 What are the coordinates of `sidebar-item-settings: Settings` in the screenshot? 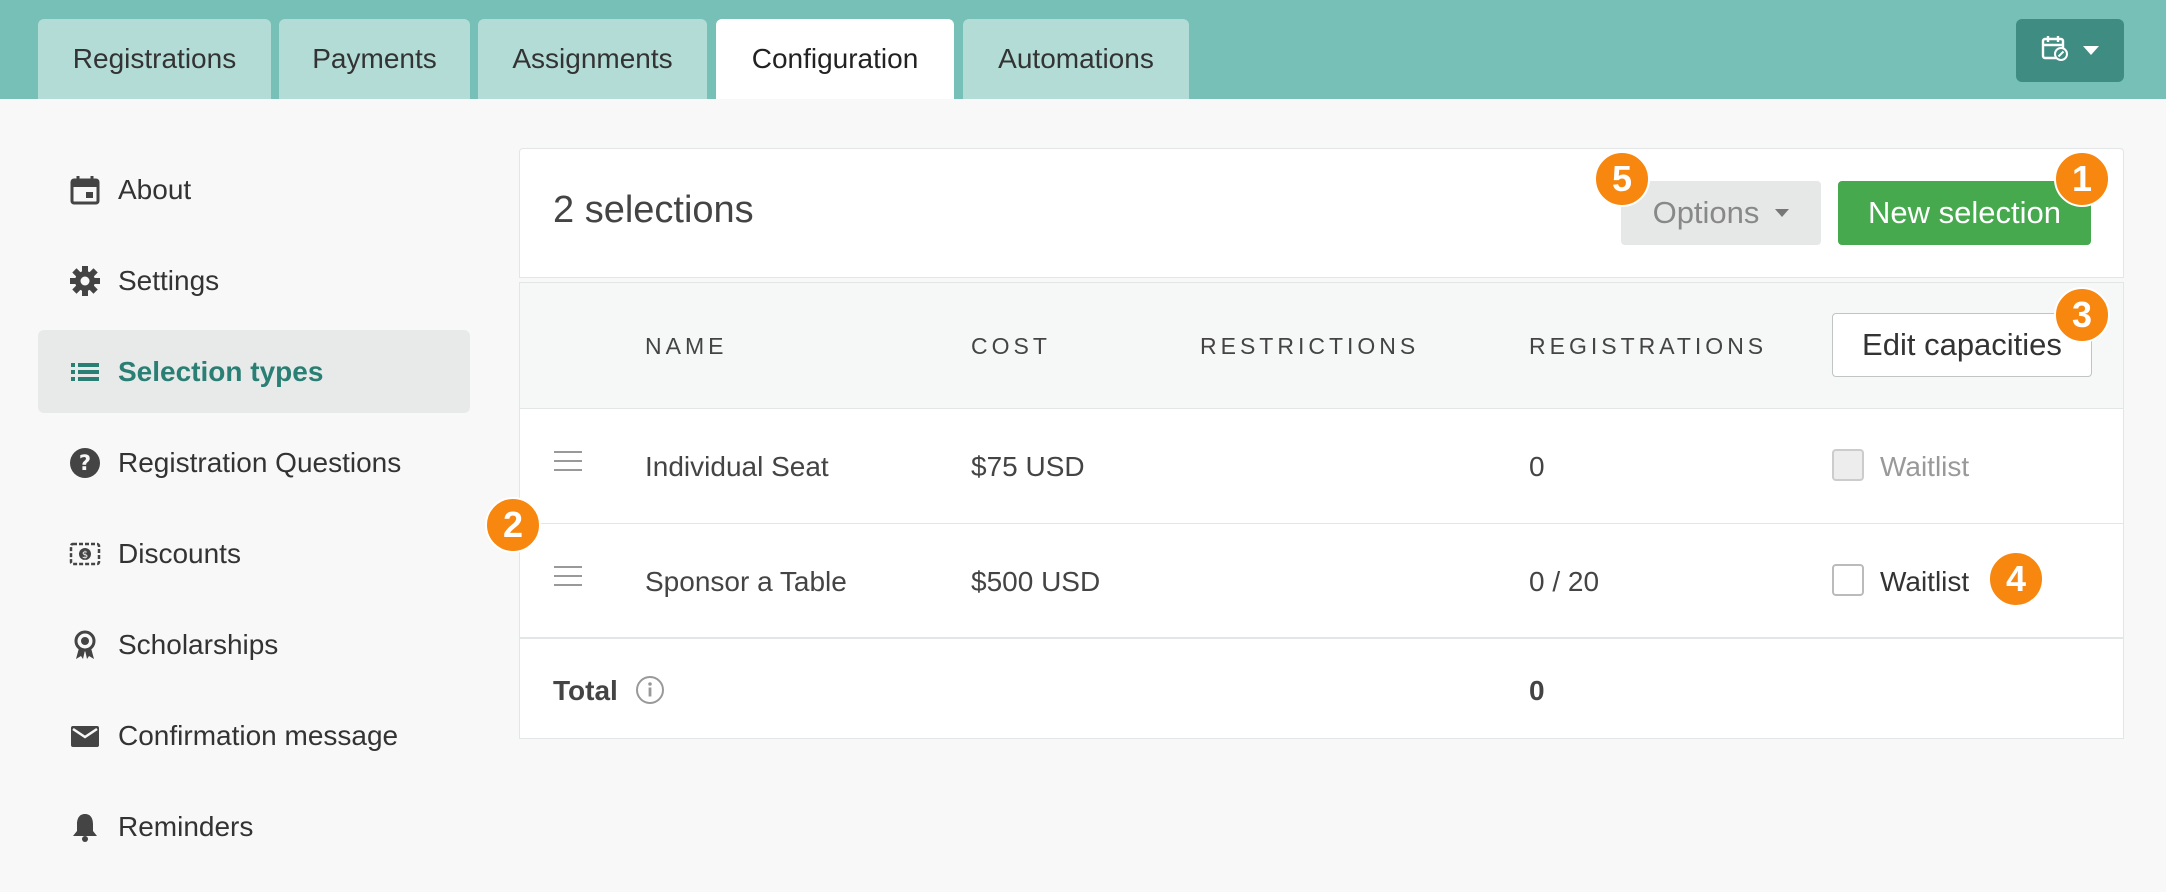 It's located at (254, 280).